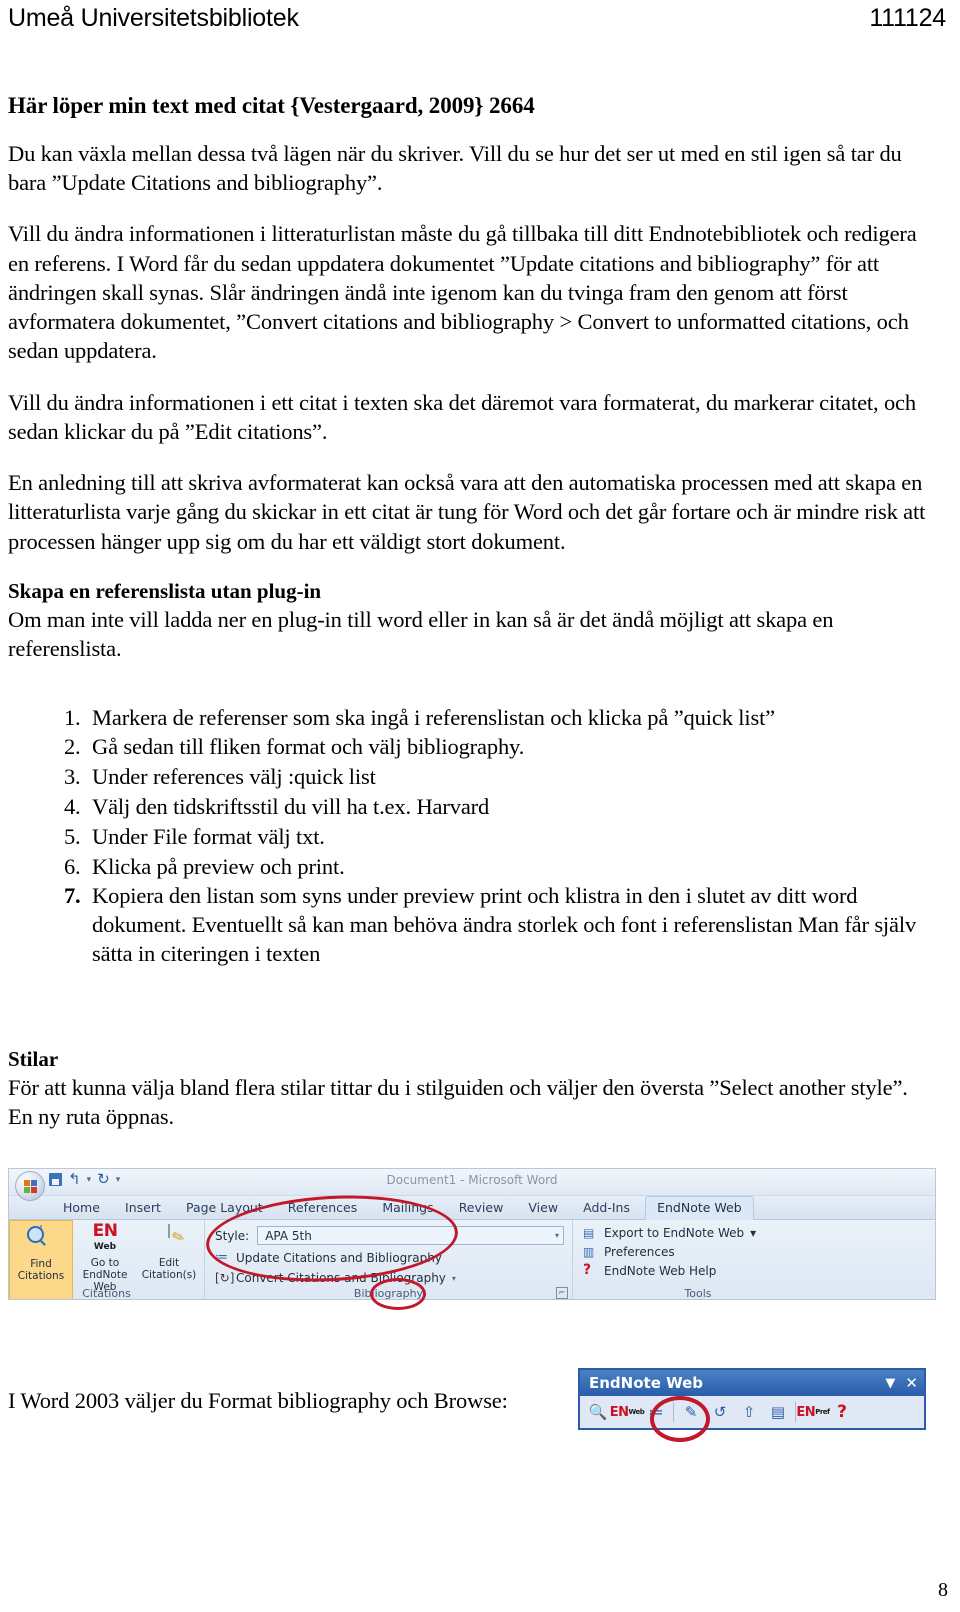 The height and width of the screenshot is (1612, 960). What do you see at coordinates (41, 1264) in the screenshot?
I see `button-line1: Find` at bounding box center [41, 1264].